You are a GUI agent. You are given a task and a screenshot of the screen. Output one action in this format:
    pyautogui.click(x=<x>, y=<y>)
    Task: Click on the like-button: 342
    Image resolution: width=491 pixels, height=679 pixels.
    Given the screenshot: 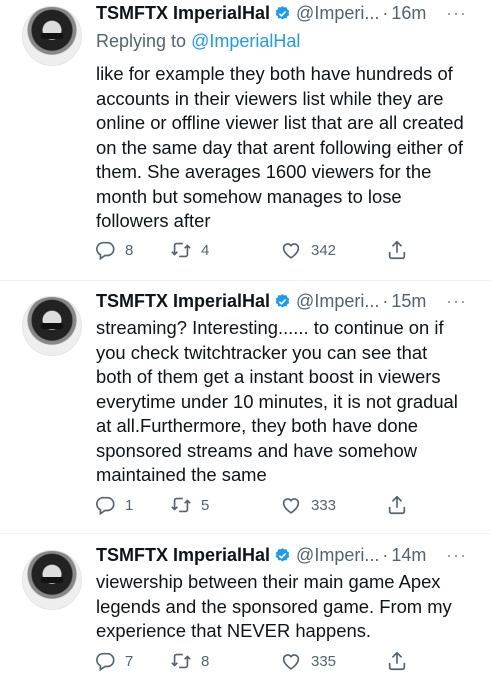 What is the action you would take?
    pyautogui.click(x=333, y=250)
    